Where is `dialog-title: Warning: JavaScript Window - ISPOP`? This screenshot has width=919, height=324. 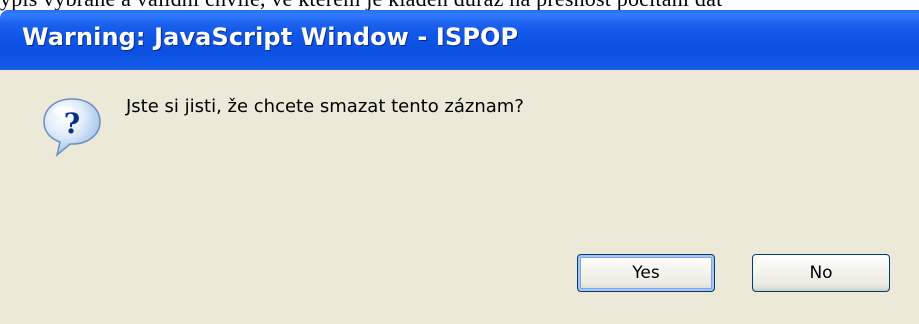 dialog-title: Warning: JavaScript Window - ISPOP is located at coordinates (270, 37).